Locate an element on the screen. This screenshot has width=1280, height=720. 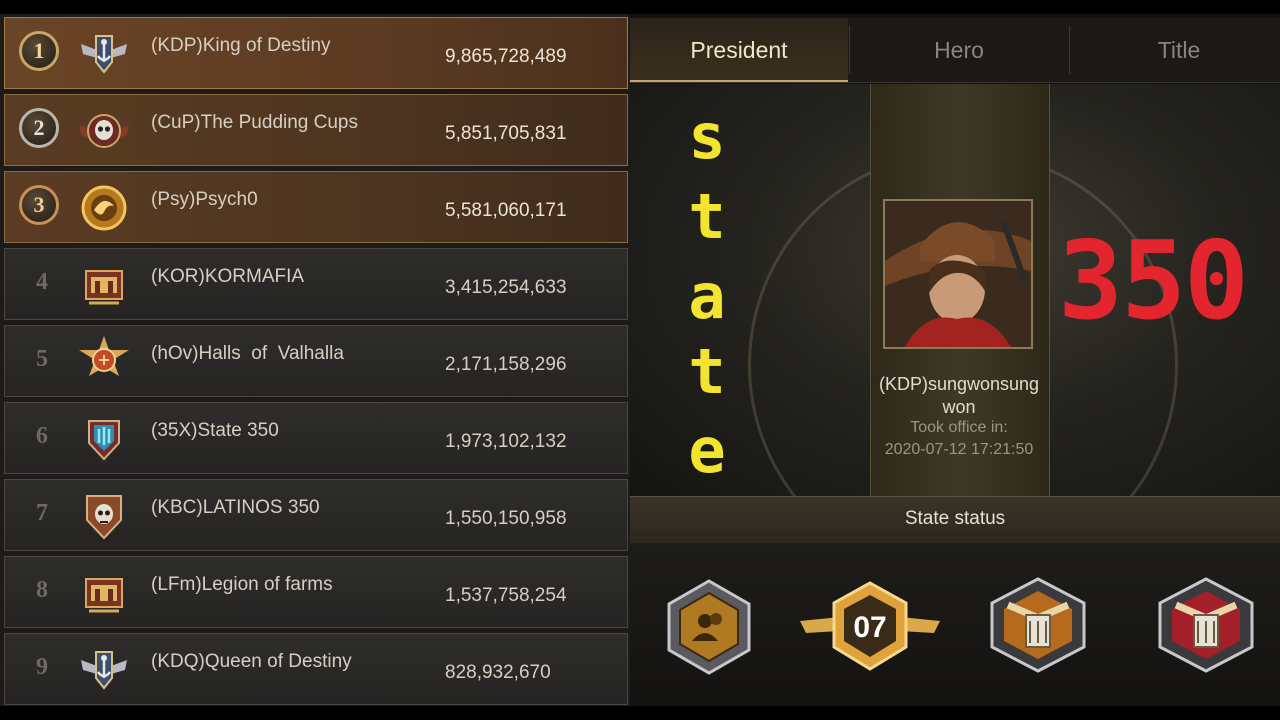
rank-number: 8 is located at coordinates (42, 590).